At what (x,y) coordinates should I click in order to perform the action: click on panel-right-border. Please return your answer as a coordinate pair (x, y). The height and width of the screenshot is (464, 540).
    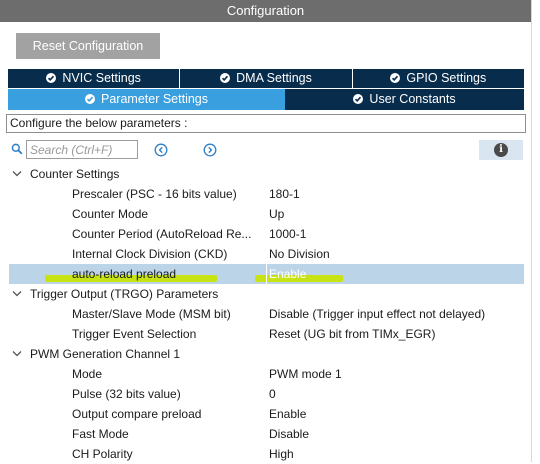
    Looking at the image, I should click on (535, 231).